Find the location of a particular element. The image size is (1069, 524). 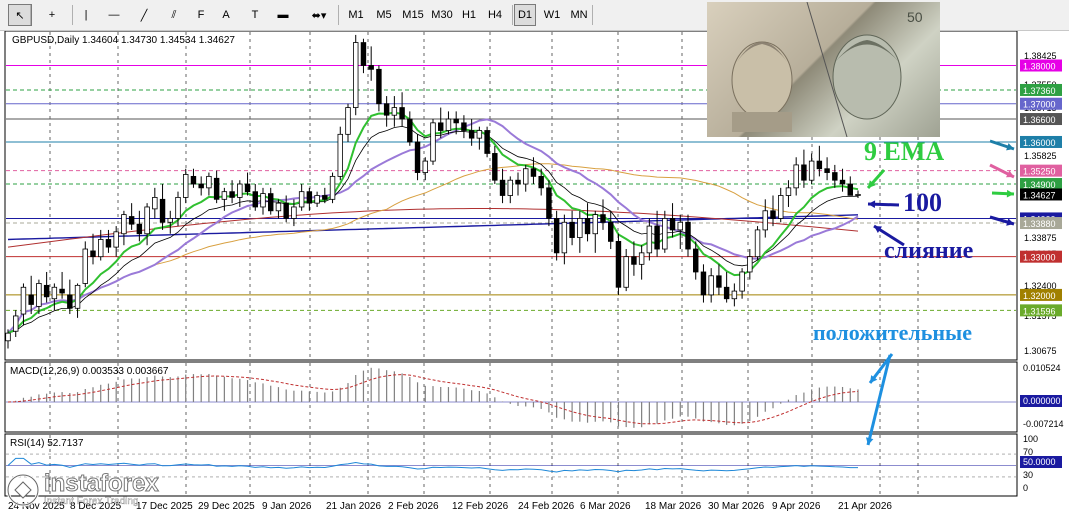

date-tick-label: 29 Dec 2025 is located at coordinates (226, 506).